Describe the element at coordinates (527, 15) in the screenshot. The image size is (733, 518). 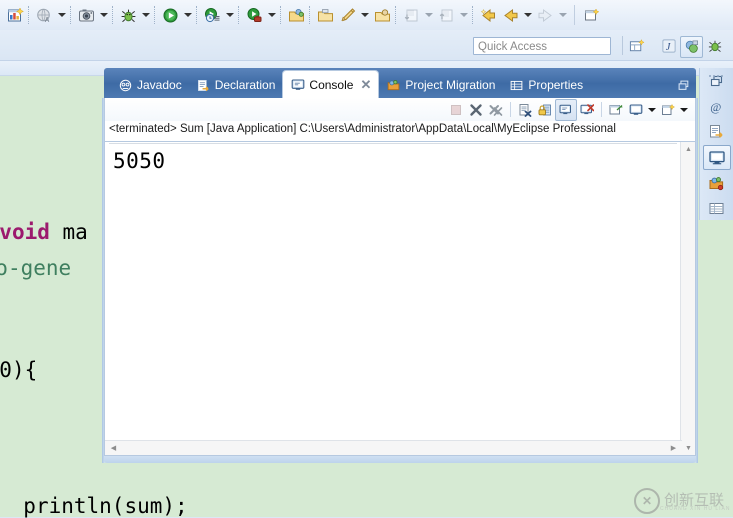
I see `back-dropdown-caret` at that location.